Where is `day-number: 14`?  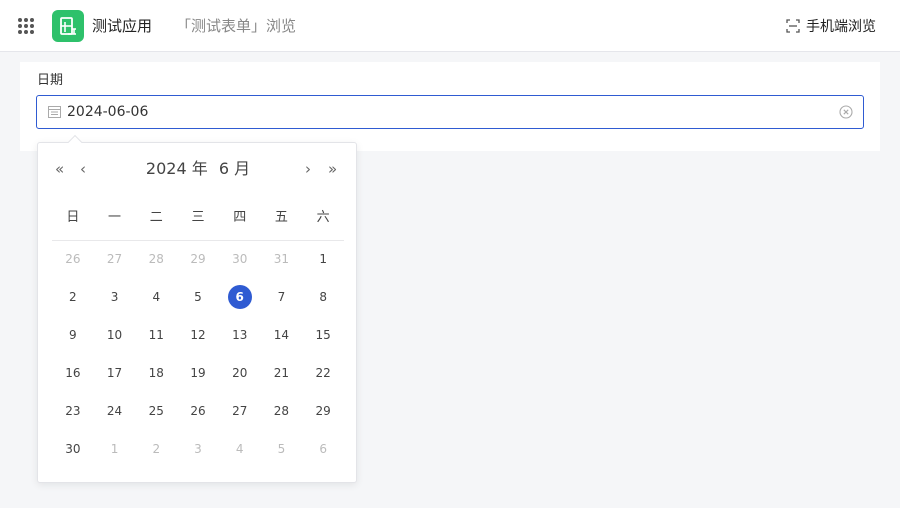
day-number: 14 is located at coordinates (281, 335).